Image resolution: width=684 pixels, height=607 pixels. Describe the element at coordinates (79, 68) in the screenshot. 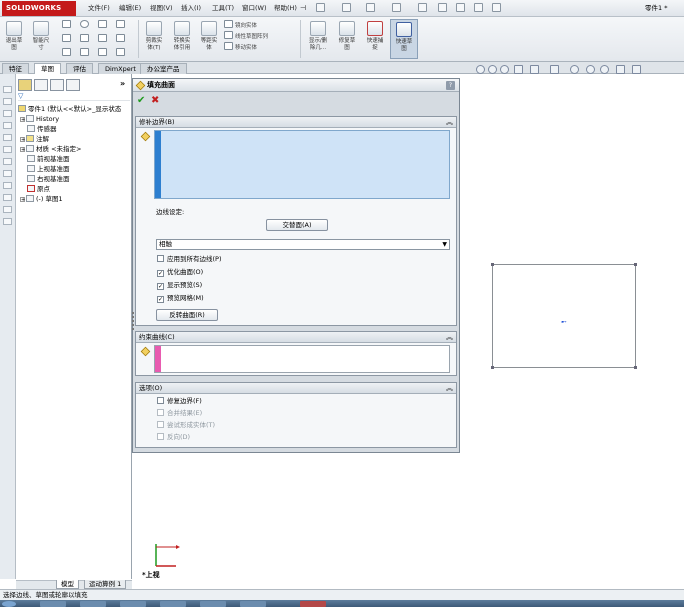

I see `tab-evaluate: 评估` at that location.